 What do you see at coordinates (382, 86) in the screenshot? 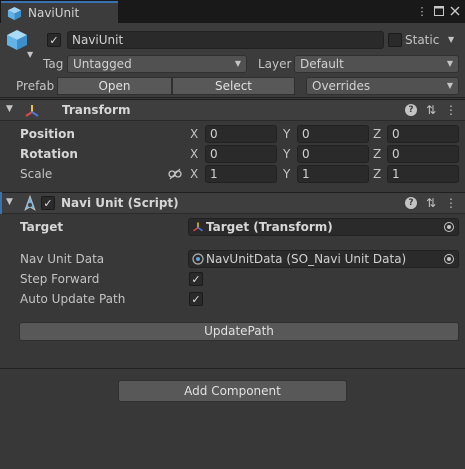
I see `prefab-overrides-dropdown: Overrides ▼` at bounding box center [382, 86].